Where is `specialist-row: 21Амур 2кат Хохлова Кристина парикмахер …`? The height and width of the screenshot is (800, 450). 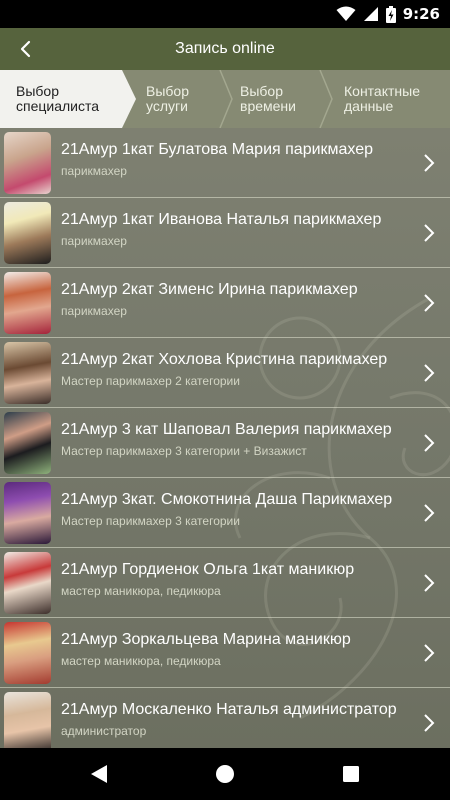
specialist-row: 21Амур 2кат Хохлова Кристина парикмахер … is located at coordinates (225, 373).